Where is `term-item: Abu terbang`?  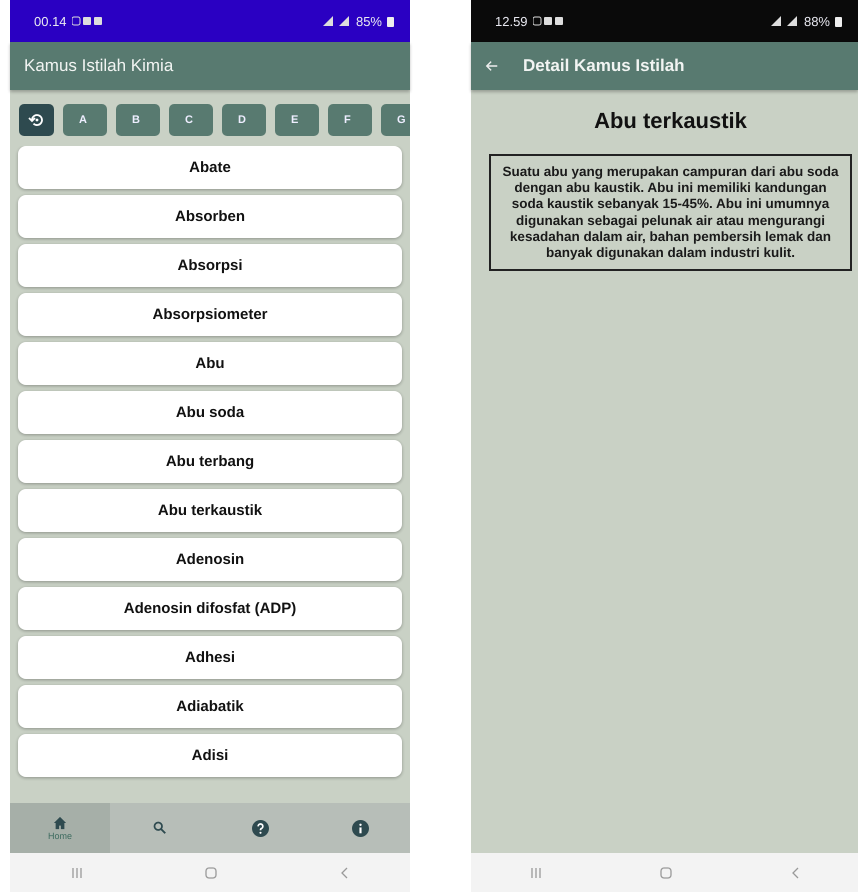
term-item: Abu terbang is located at coordinates (210, 461).